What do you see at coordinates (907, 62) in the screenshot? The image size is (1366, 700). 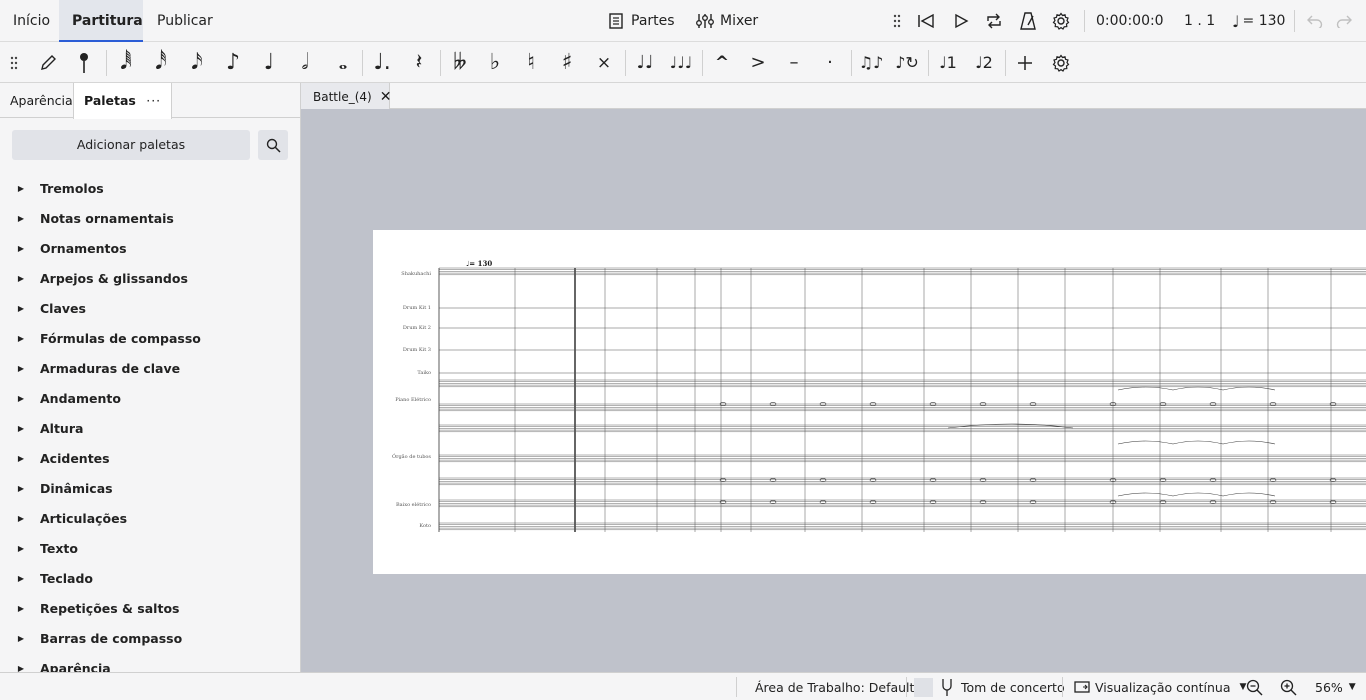 I see `flip-direction-icon: ♪↻` at bounding box center [907, 62].